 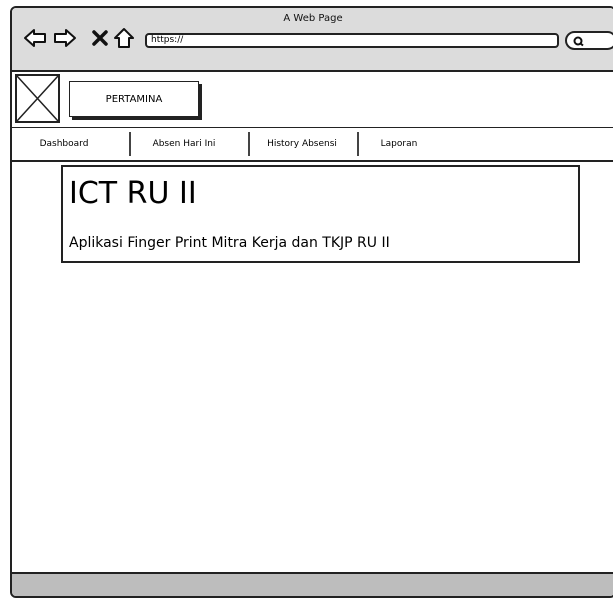 I want to click on nav-item-laporan: Laporan, so click(x=399, y=143).